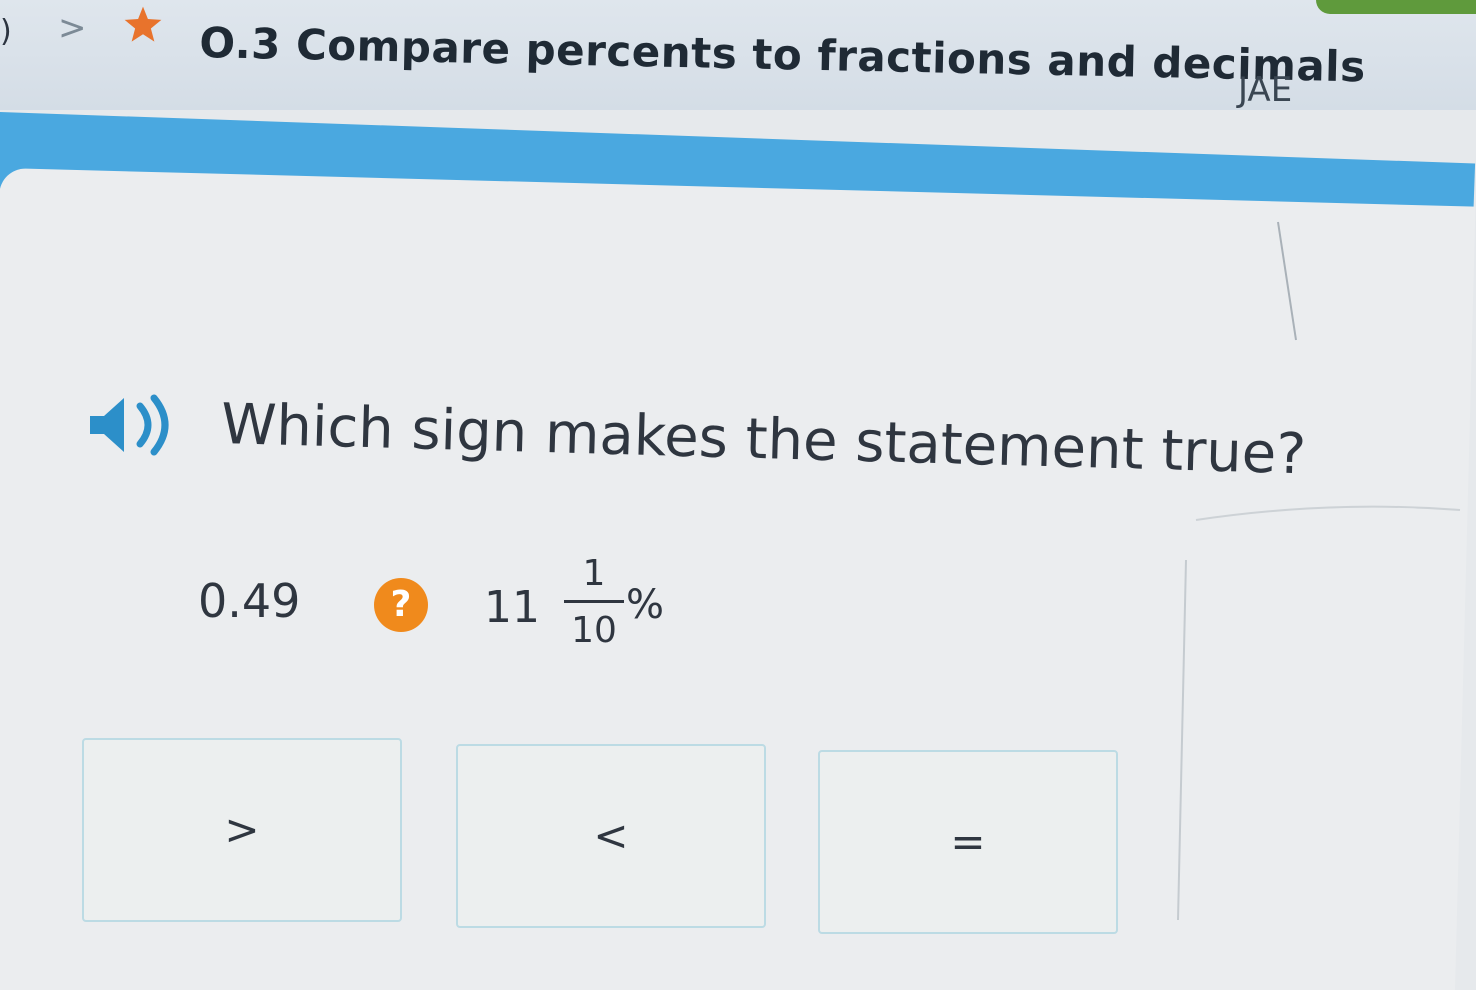 Image resolution: width=1476 pixels, height=990 pixels. What do you see at coordinates (1265, 90) in the screenshot?
I see `user-tag: JAE` at bounding box center [1265, 90].